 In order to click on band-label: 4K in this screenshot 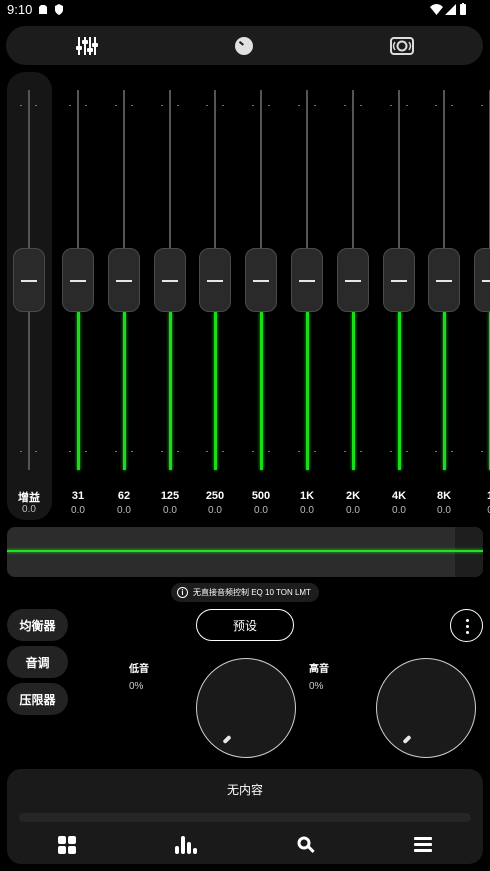, I will do `click(399, 496)`.